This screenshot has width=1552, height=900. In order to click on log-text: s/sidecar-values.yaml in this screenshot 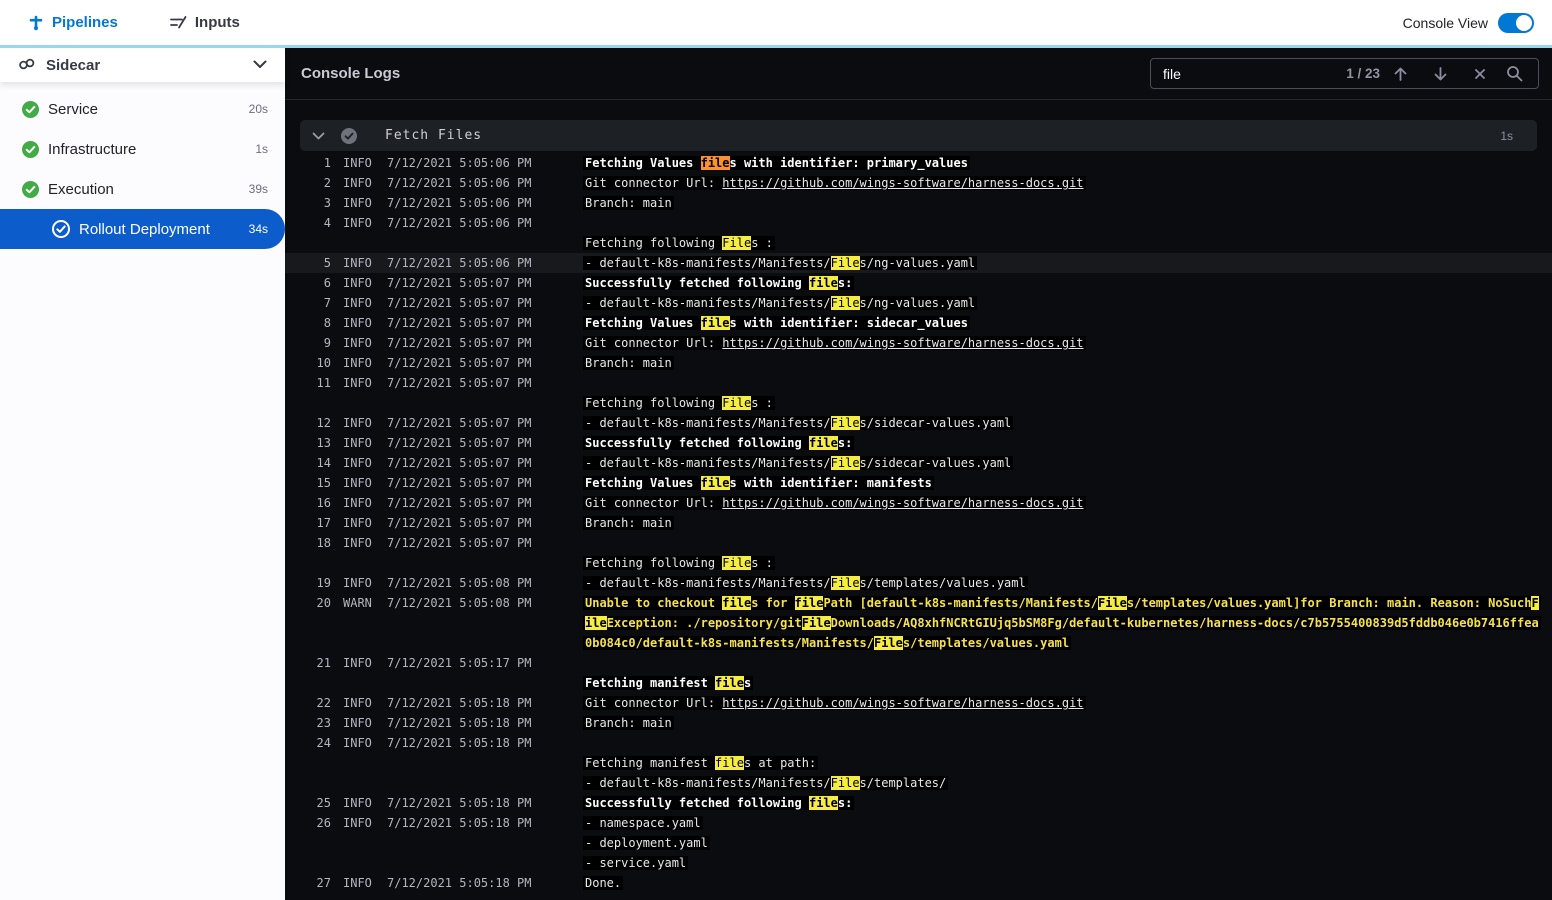, I will do `click(935, 463)`.